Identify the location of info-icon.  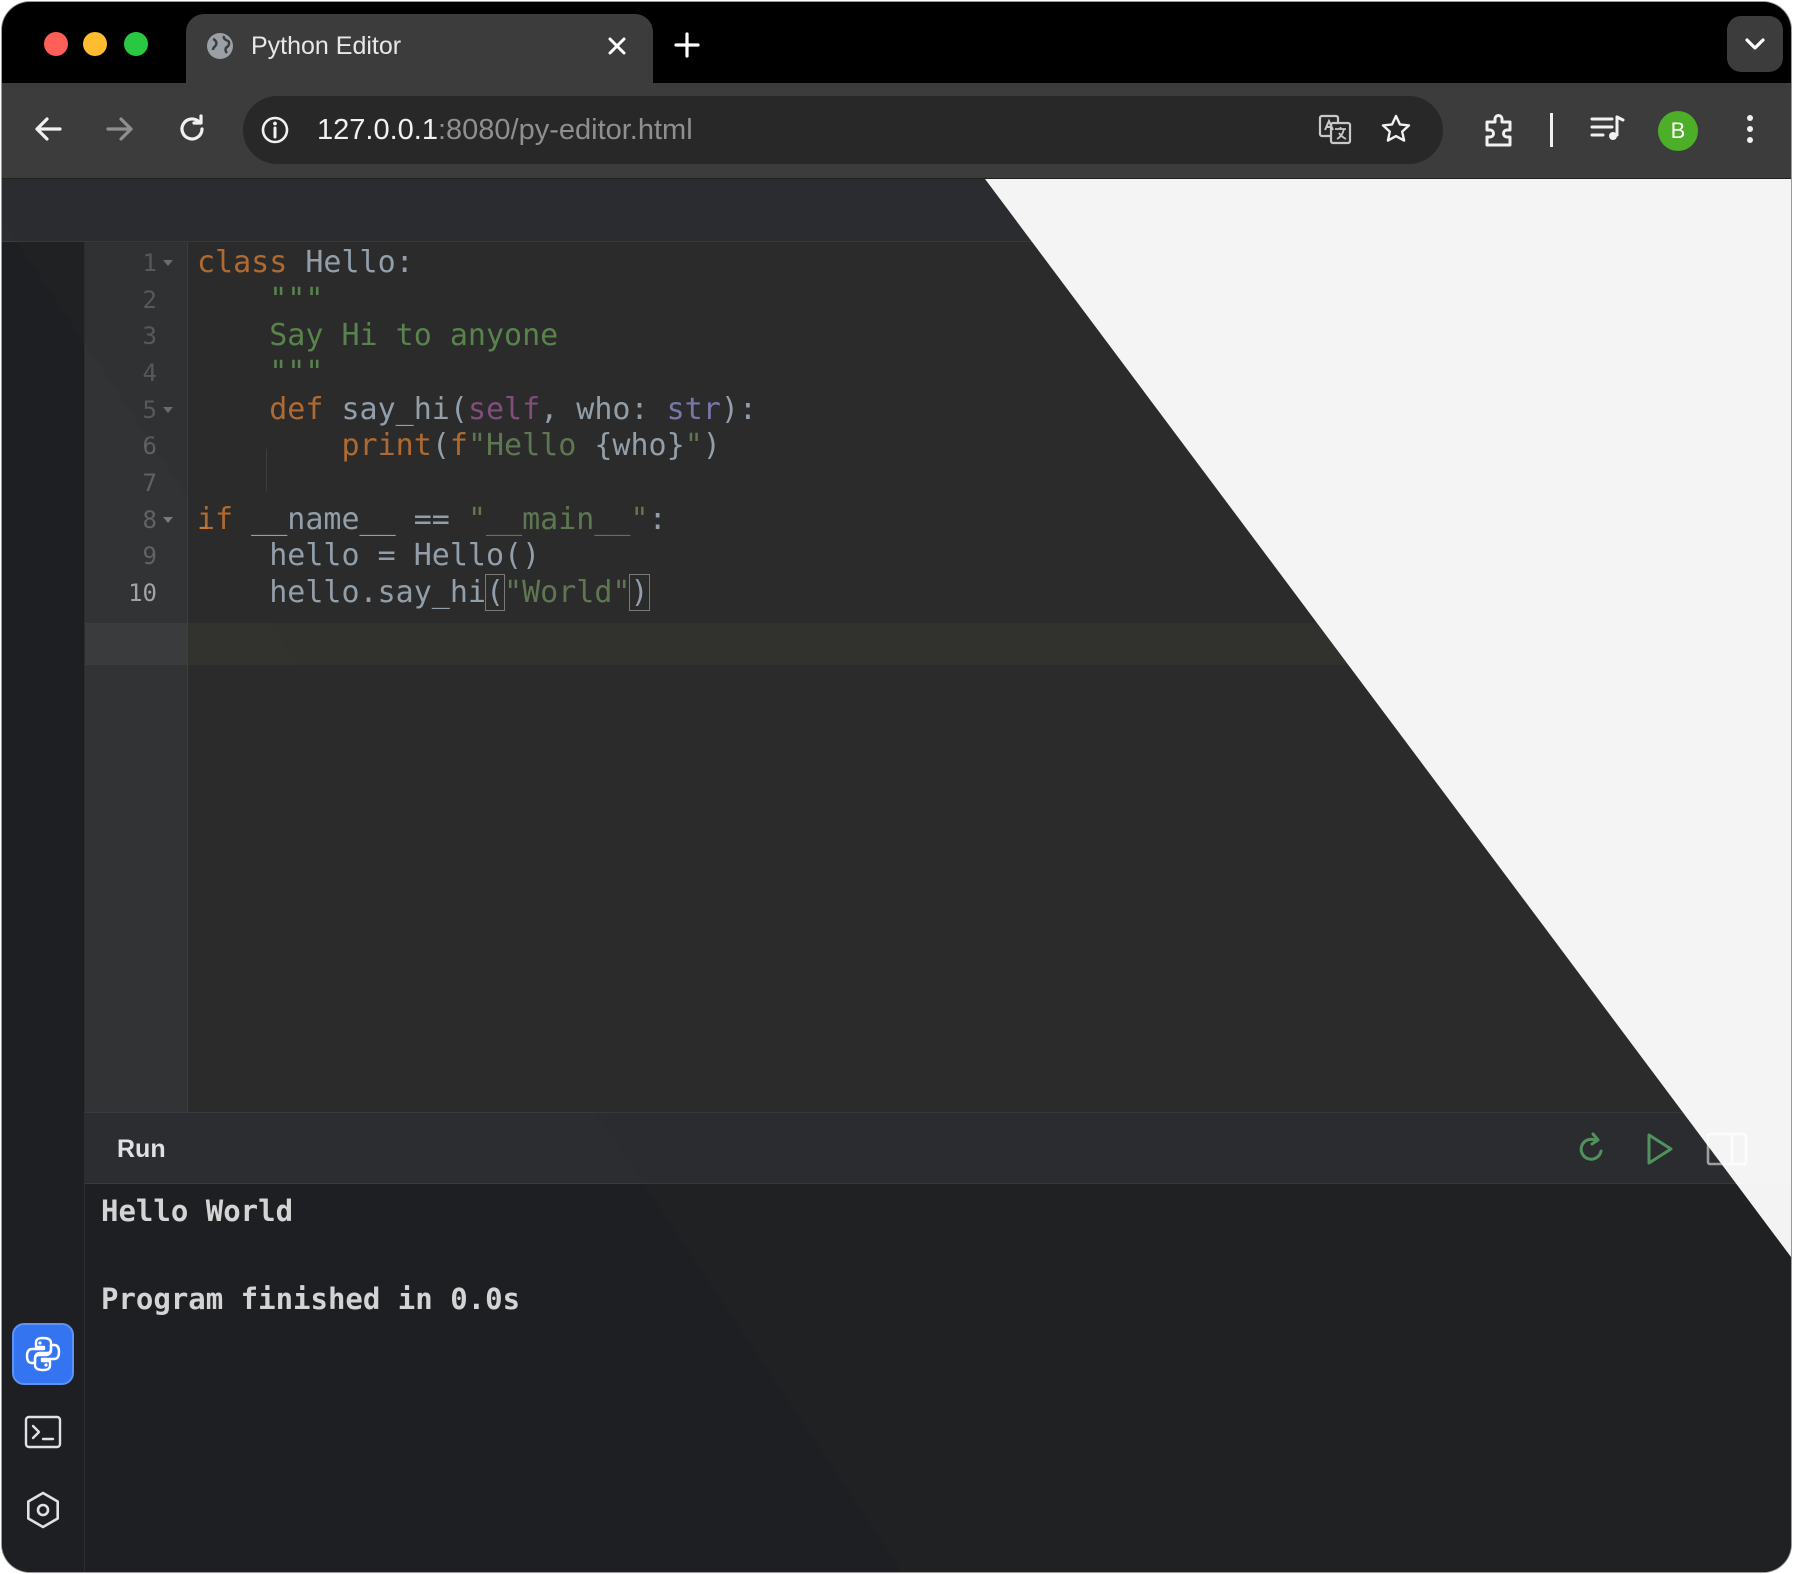
(275, 130).